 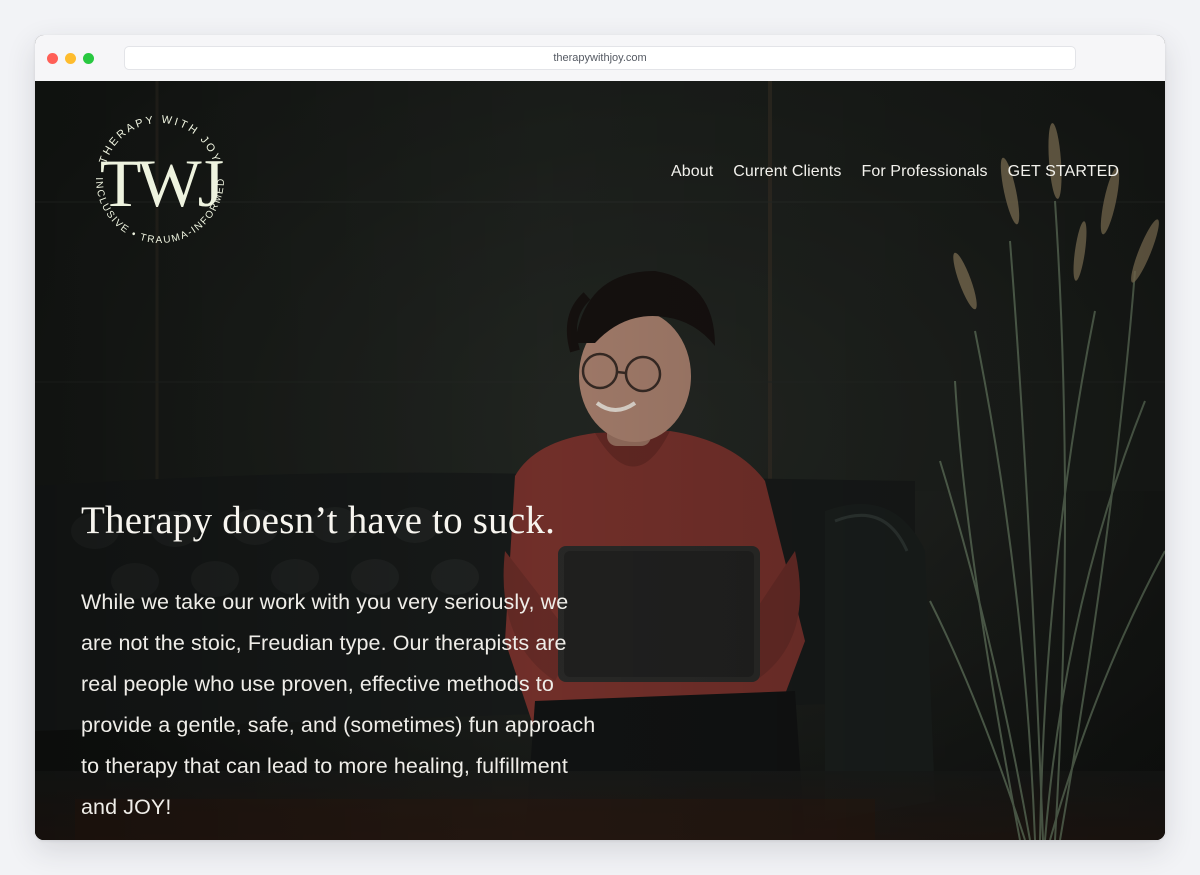 I want to click on nav-link-get-started: GET STARTED, so click(x=1063, y=172).